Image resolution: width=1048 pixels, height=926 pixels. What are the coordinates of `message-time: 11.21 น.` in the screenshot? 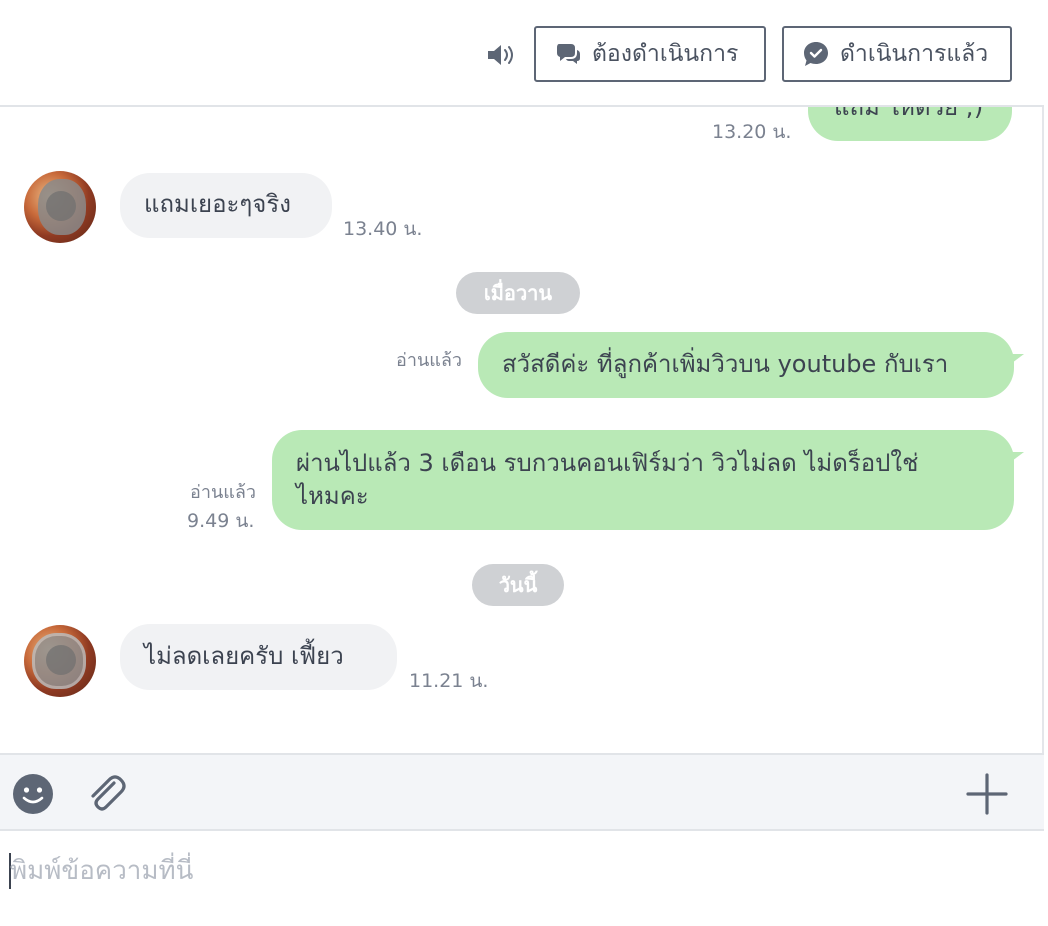 It's located at (449, 681).